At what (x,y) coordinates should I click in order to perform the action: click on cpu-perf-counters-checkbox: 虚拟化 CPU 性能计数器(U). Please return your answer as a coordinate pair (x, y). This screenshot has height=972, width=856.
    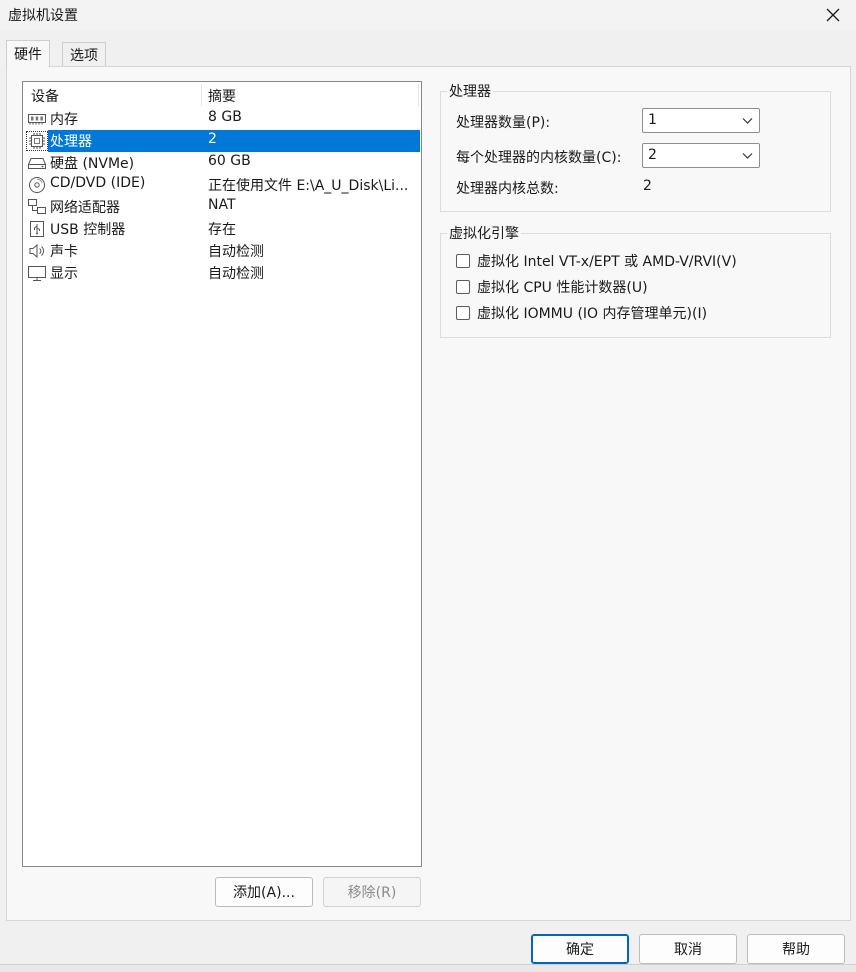
    Looking at the image, I should click on (552, 287).